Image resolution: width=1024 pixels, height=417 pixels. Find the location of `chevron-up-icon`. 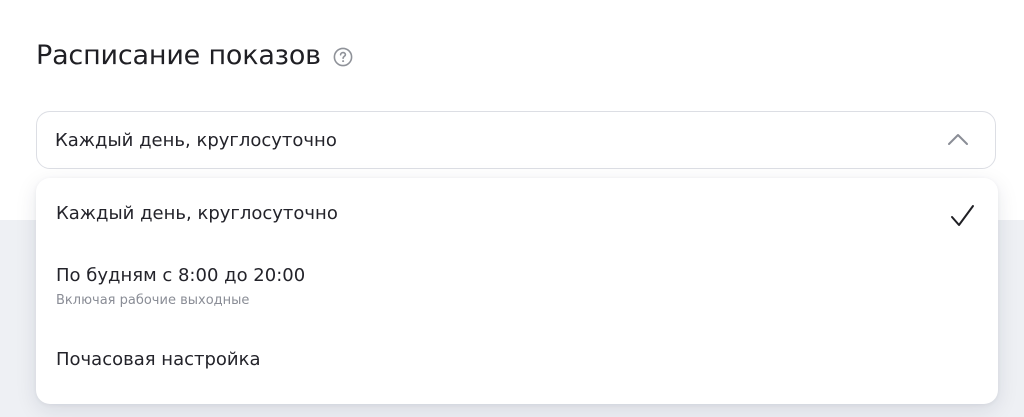

chevron-up-icon is located at coordinates (958, 140).